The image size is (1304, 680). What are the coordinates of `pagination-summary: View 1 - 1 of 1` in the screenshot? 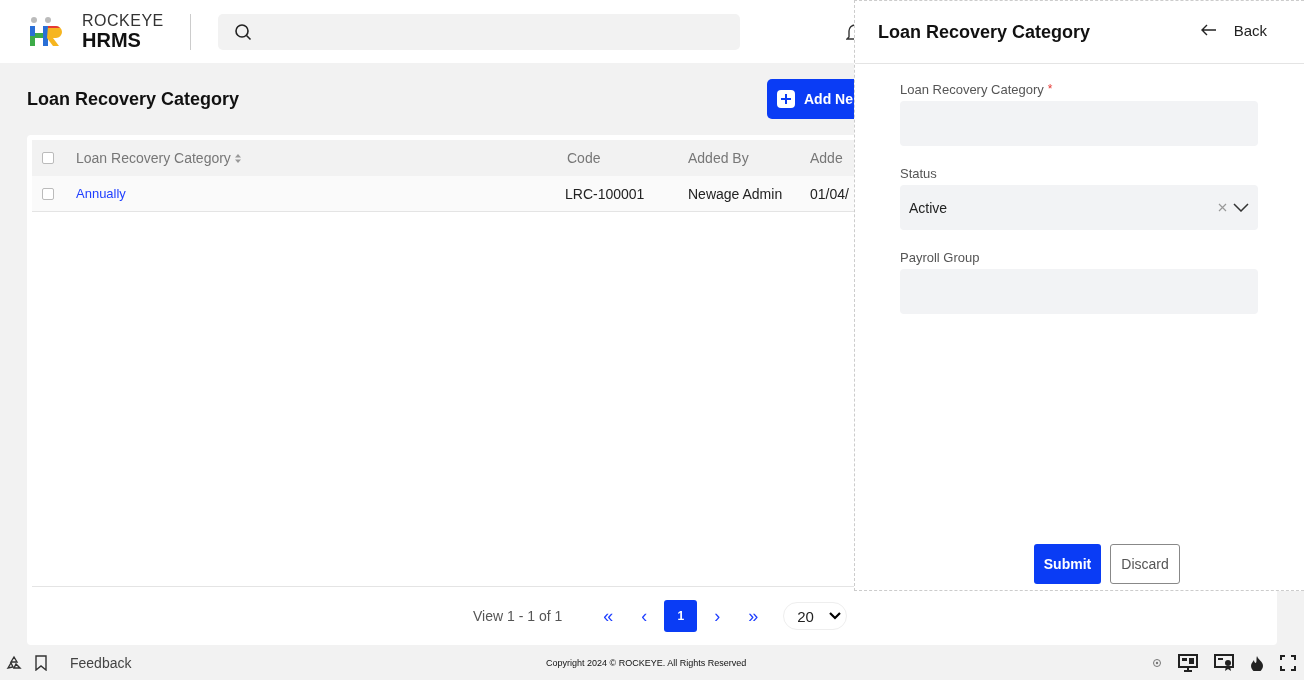 It's located at (518, 616).